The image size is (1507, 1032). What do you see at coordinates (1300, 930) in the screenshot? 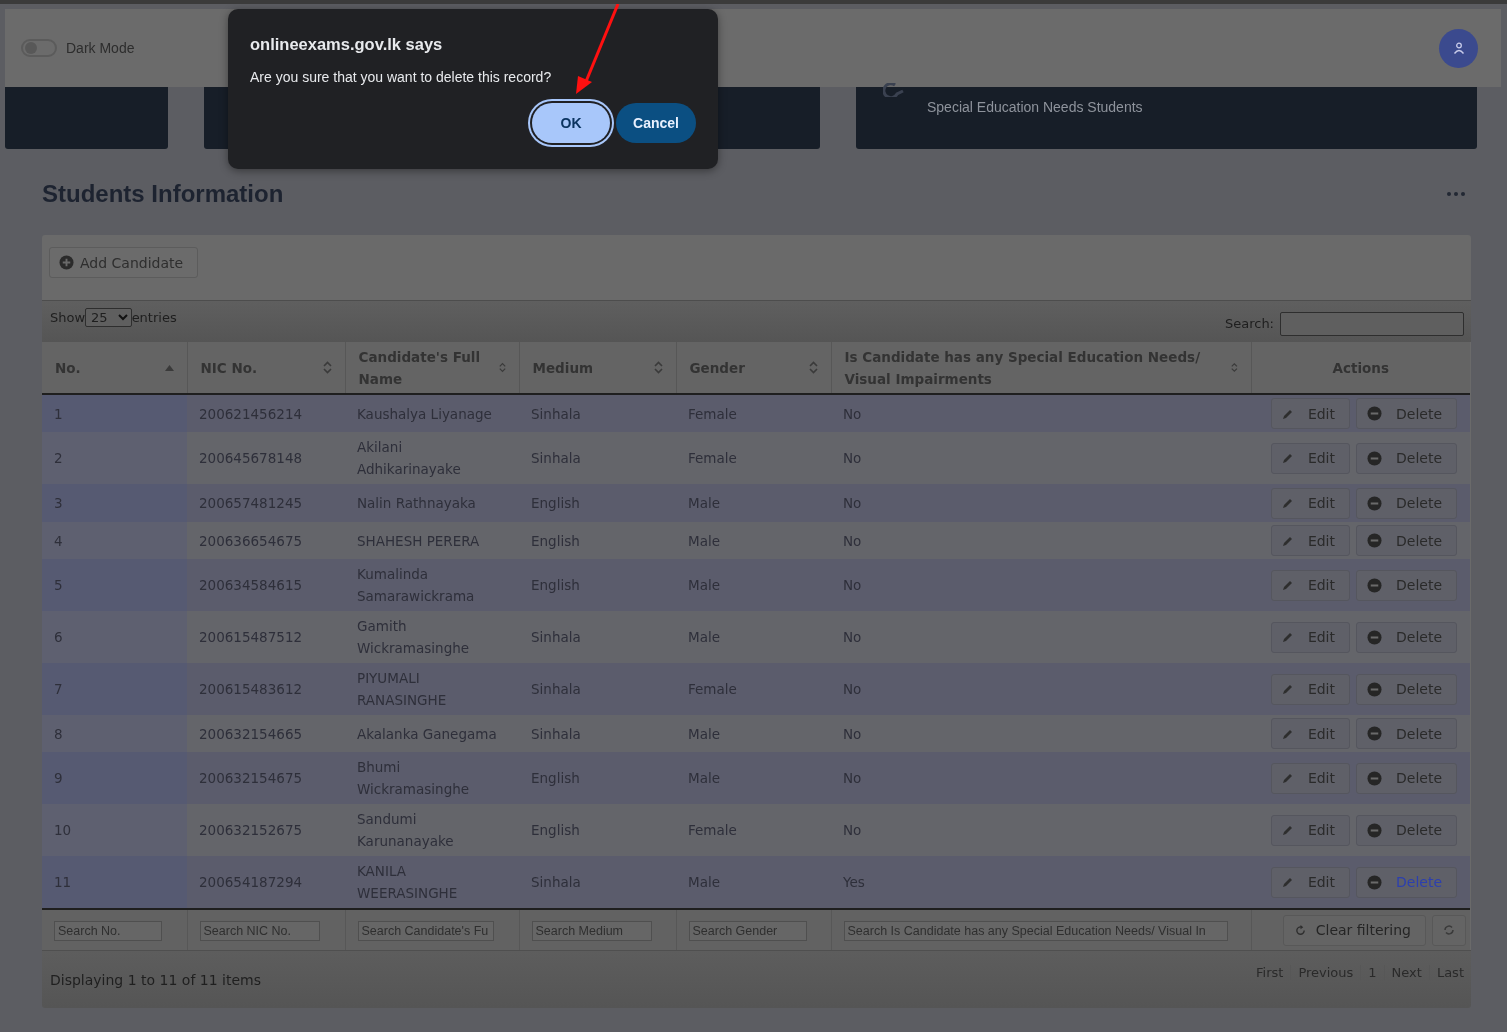
I see `refresh-icon` at bounding box center [1300, 930].